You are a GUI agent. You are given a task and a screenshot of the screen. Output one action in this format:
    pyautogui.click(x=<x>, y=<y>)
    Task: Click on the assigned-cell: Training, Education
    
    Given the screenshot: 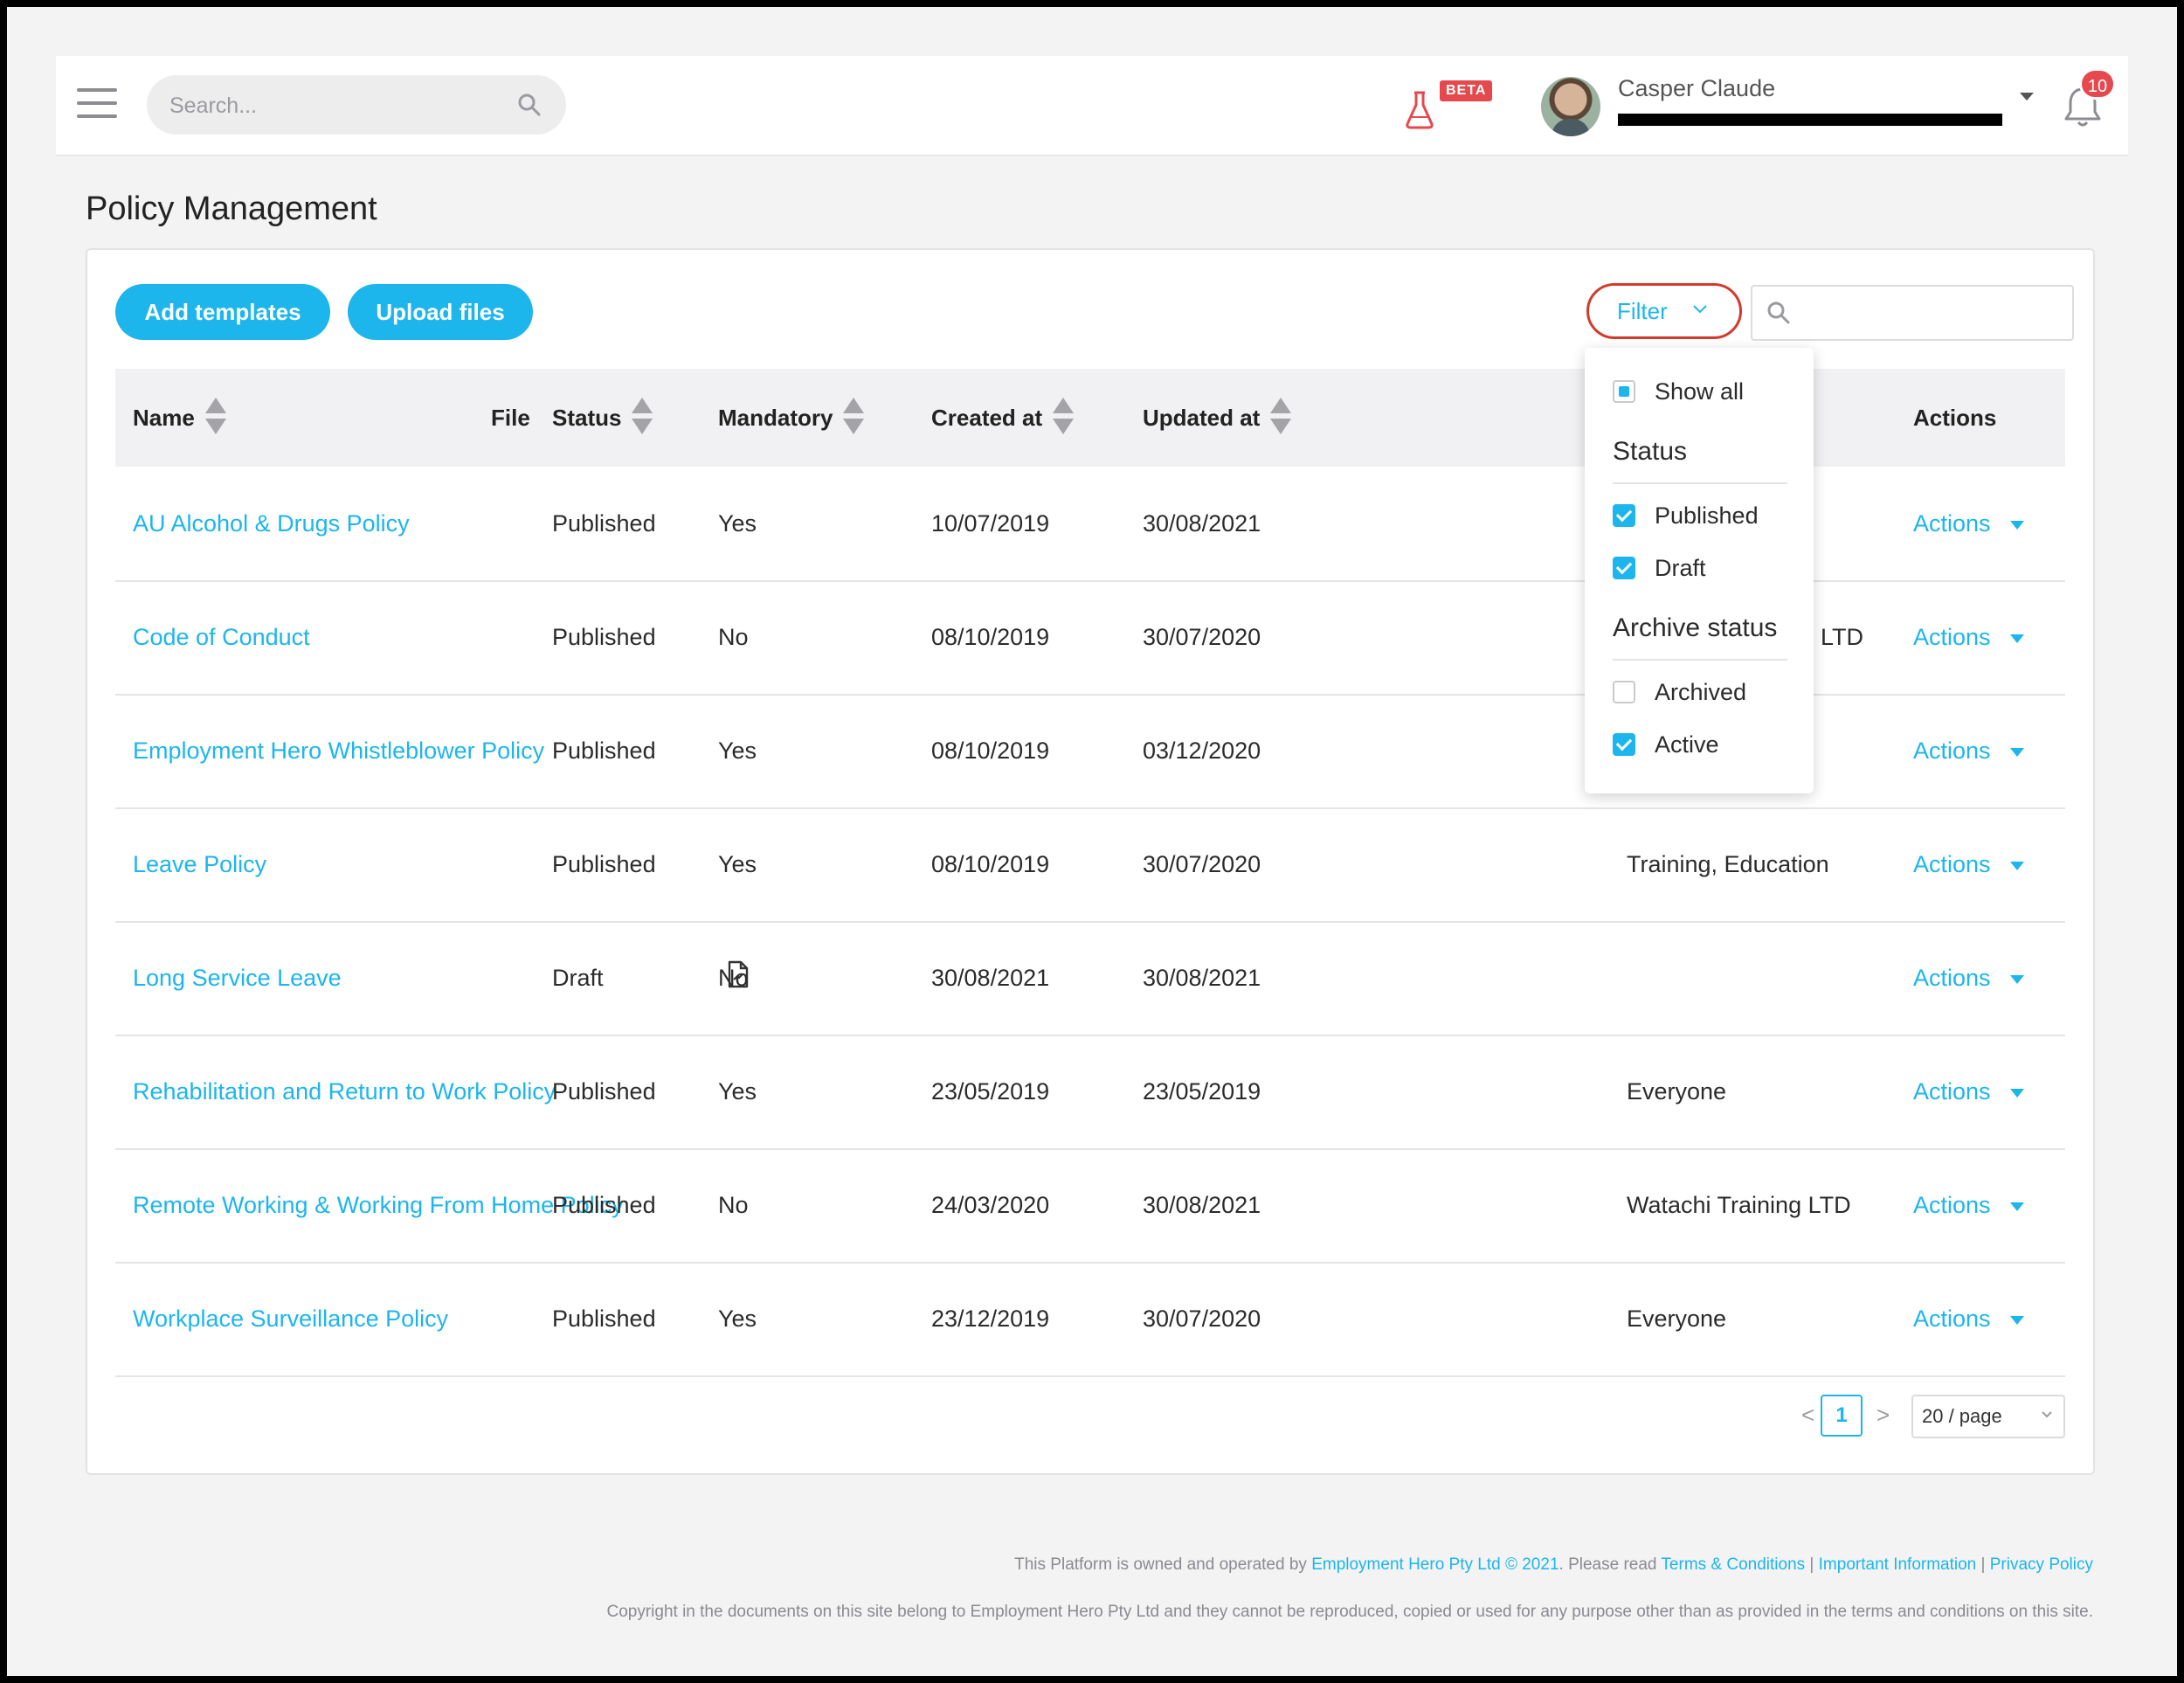 What is the action you would take?
    pyautogui.click(x=1728, y=864)
    